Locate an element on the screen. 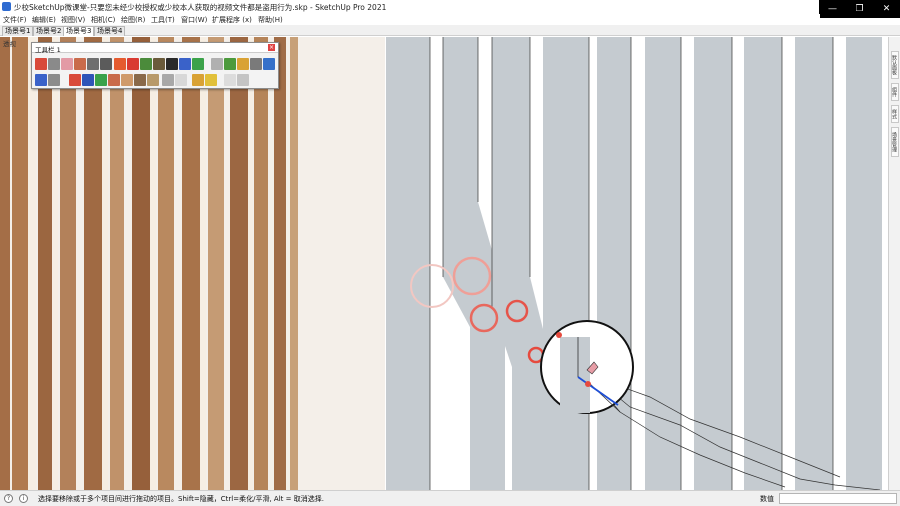 The height and width of the screenshot is (506, 900). tray-tab-default: 默认面板 is located at coordinates (895, 65).